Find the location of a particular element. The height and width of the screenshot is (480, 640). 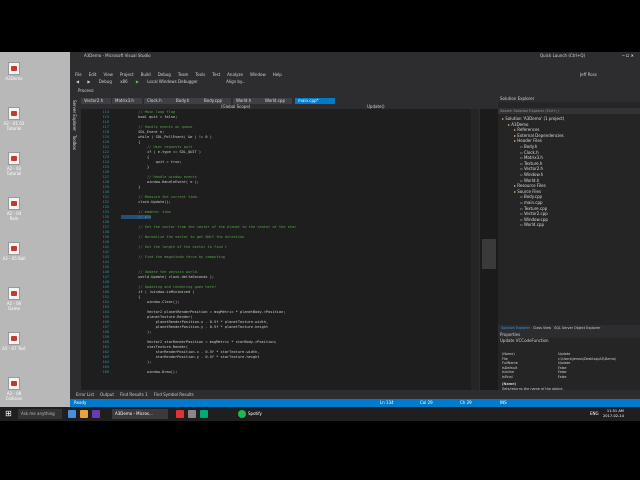

left-tool-strip: Server Explorer Toolbox is located at coordinates (75, 246).